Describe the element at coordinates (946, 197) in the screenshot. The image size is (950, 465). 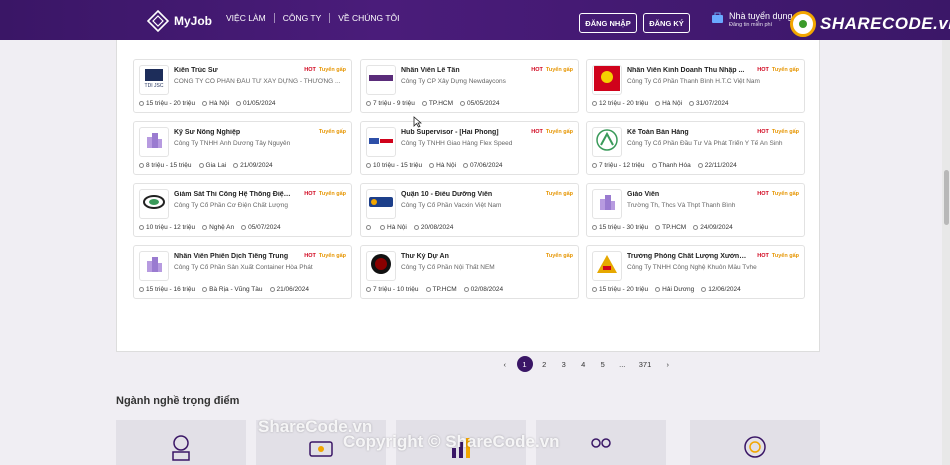
I see `scrollbar-thumb` at that location.